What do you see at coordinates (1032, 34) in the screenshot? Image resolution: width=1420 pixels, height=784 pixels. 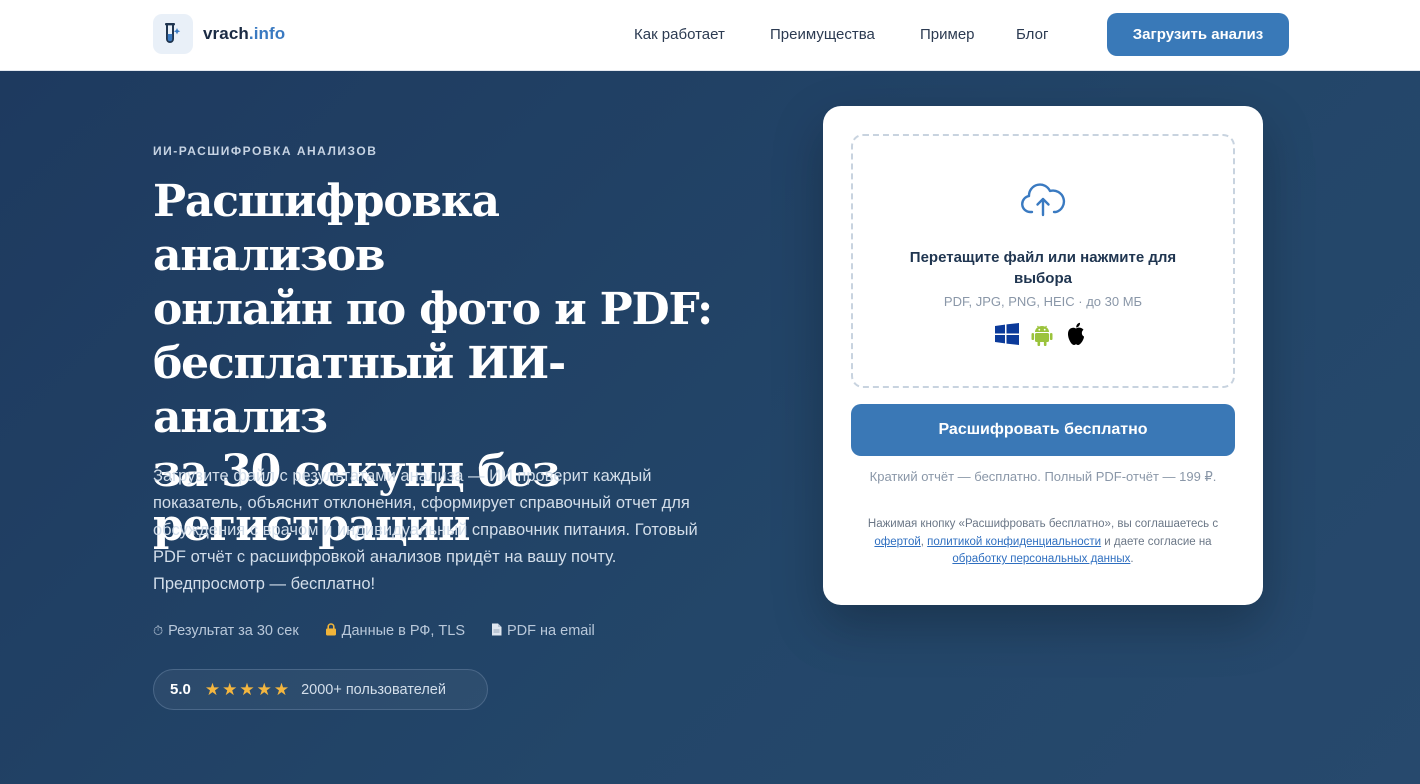 I see `nav-blog: Блог` at bounding box center [1032, 34].